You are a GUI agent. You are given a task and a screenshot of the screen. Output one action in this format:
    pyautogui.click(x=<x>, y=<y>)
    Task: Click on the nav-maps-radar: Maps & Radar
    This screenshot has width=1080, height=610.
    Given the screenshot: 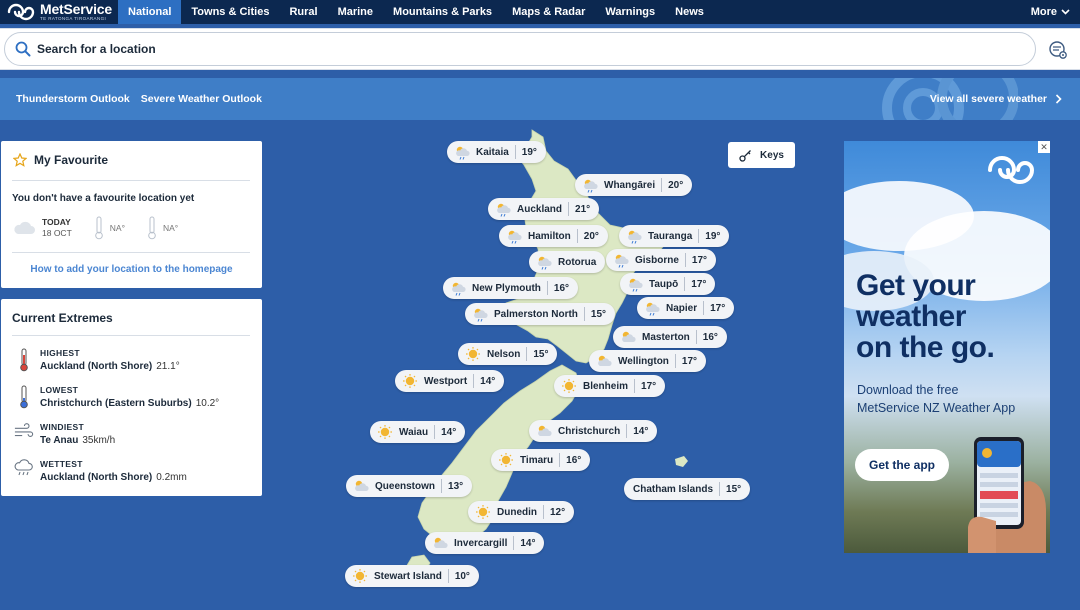 What is the action you would take?
    pyautogui.click(x=548, y=12)
    